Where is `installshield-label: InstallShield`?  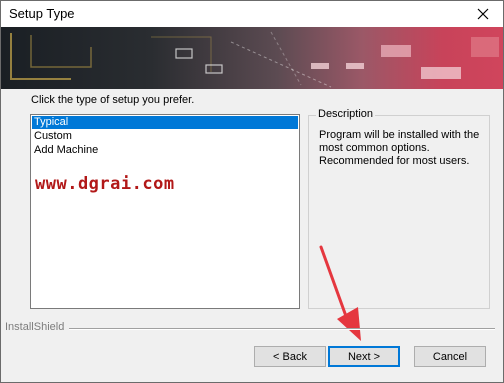
installshield-label: InstallShield is located at coordinates (35, 327).